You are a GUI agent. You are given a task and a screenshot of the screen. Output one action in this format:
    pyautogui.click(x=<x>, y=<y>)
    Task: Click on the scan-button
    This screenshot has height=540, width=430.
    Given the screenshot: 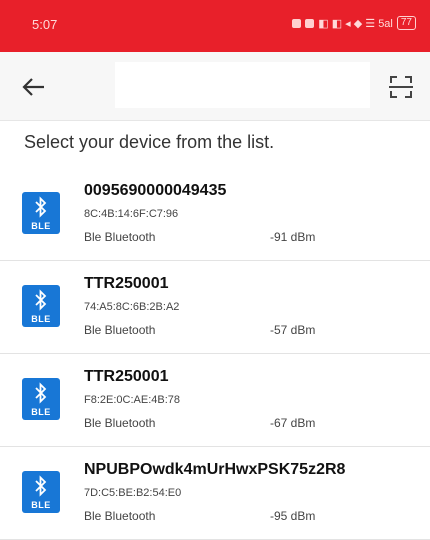 What is the action you would take?
    pyautogui.click(x=401, y=87)
    